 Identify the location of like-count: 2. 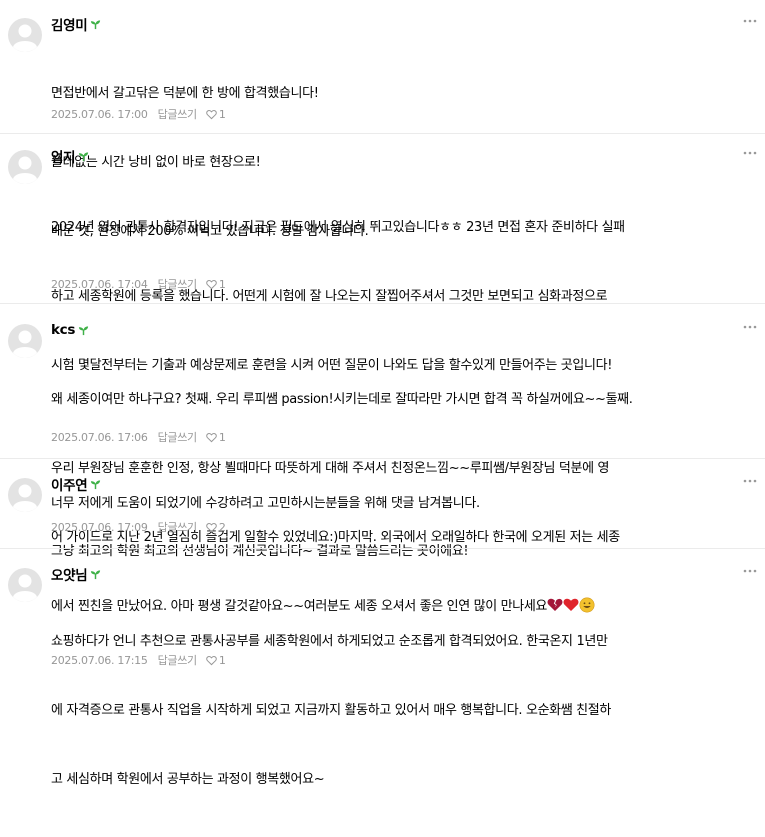
(222, 527).